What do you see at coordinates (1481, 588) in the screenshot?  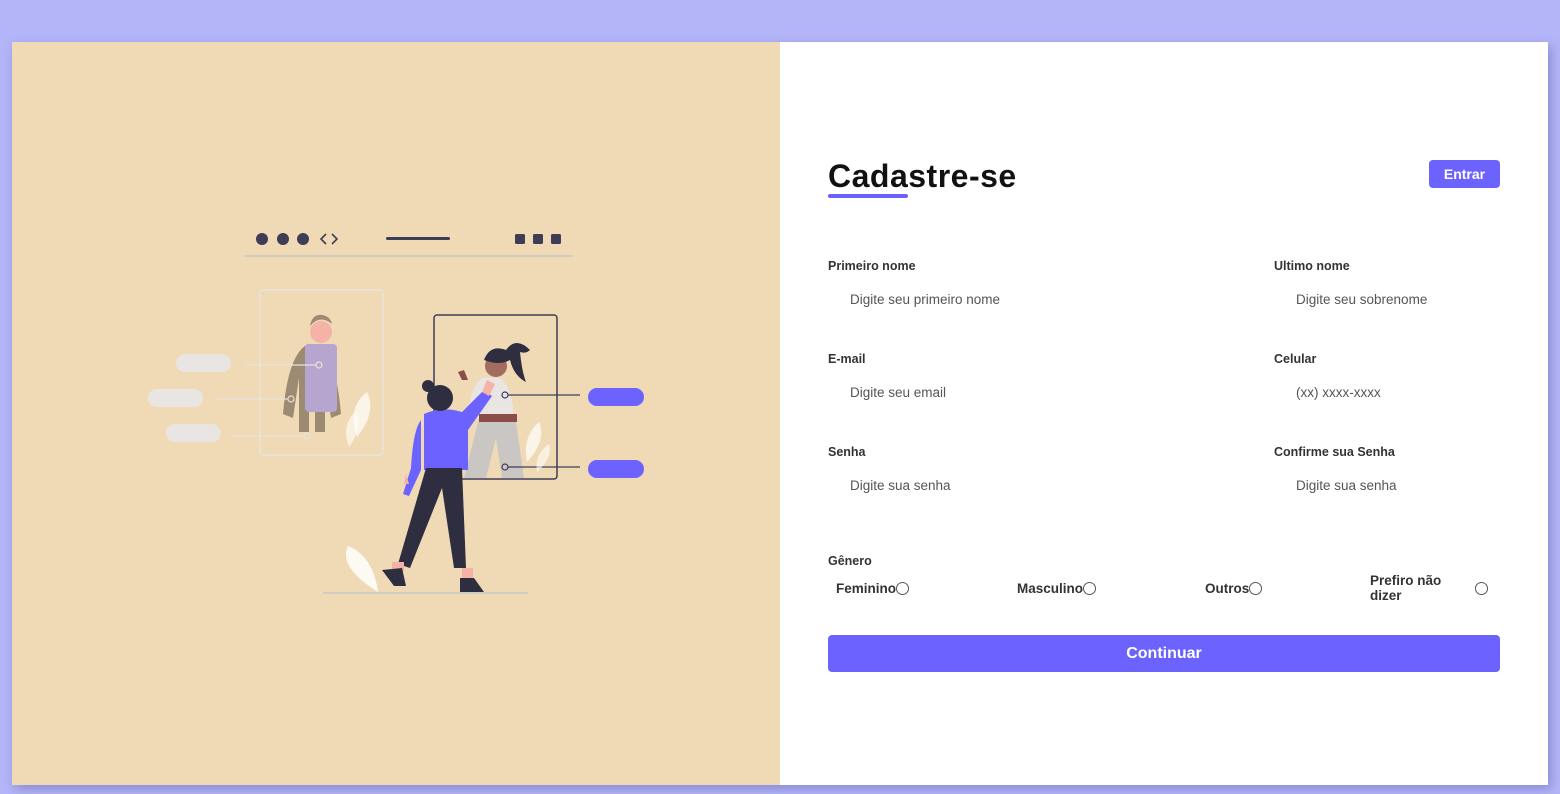 I see `radio-prefiro-nao-dizer` at bounding box center [1481, 588].